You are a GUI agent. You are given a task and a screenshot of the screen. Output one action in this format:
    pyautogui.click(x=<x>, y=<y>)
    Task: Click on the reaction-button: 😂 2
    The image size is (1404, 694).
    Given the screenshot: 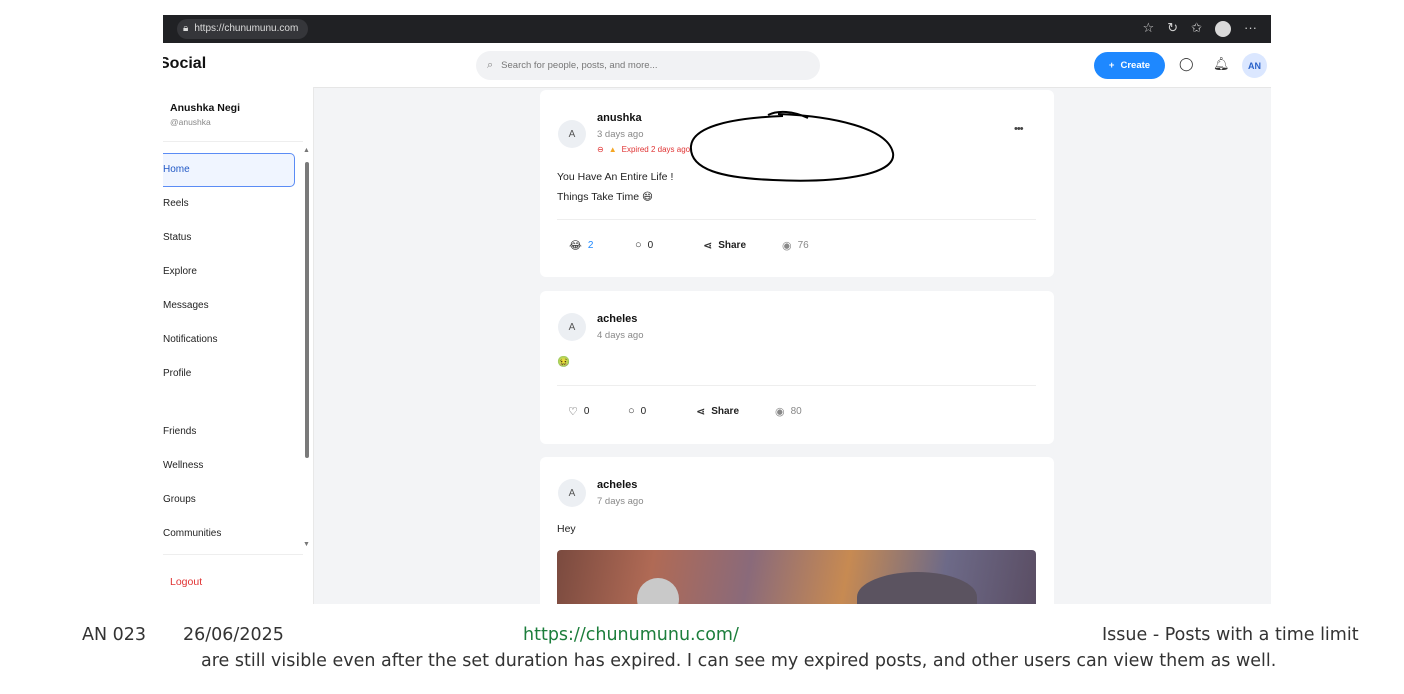 What is the action you would take?
    pyautogui.click(x=581, y=245)
    